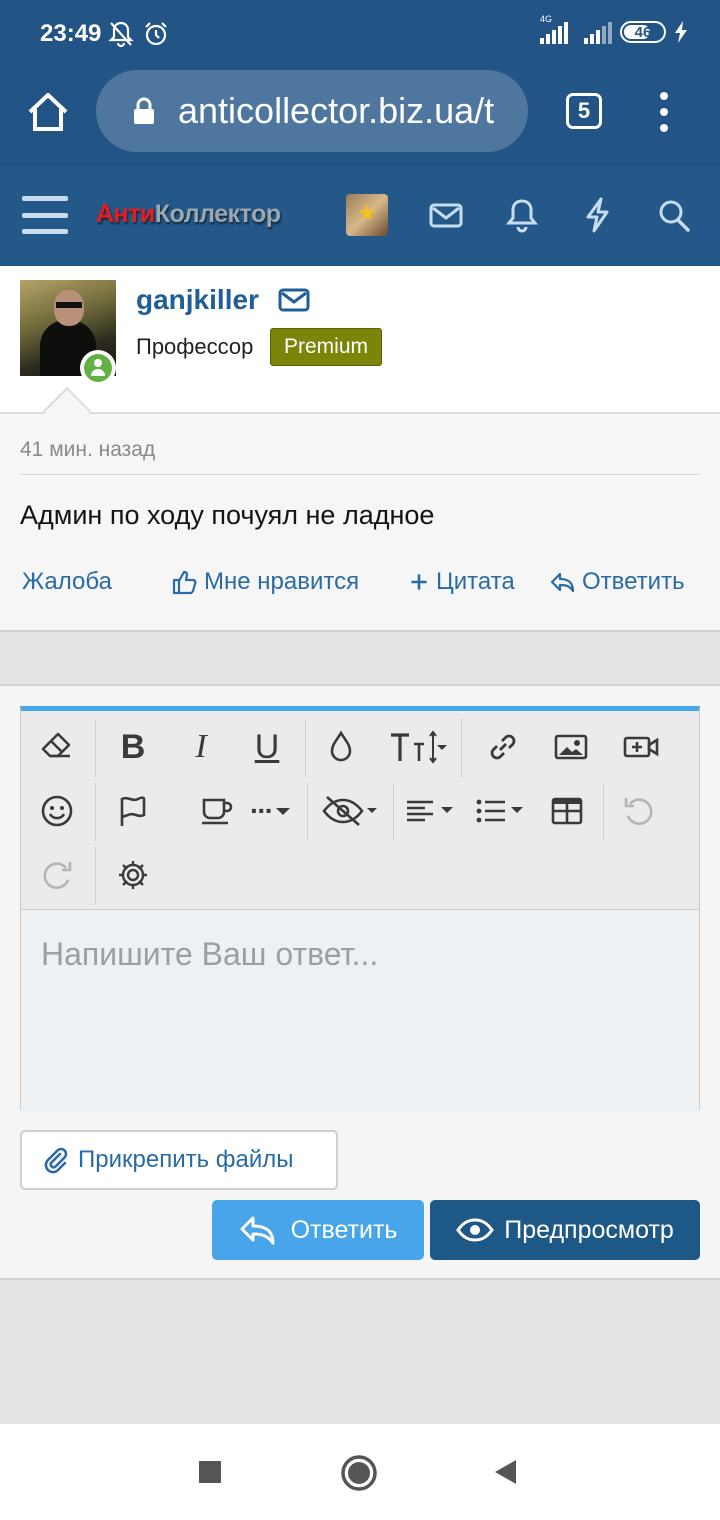 The image size is (720, 1520). I want to click on system-nav-bar, so click(360, 1472).